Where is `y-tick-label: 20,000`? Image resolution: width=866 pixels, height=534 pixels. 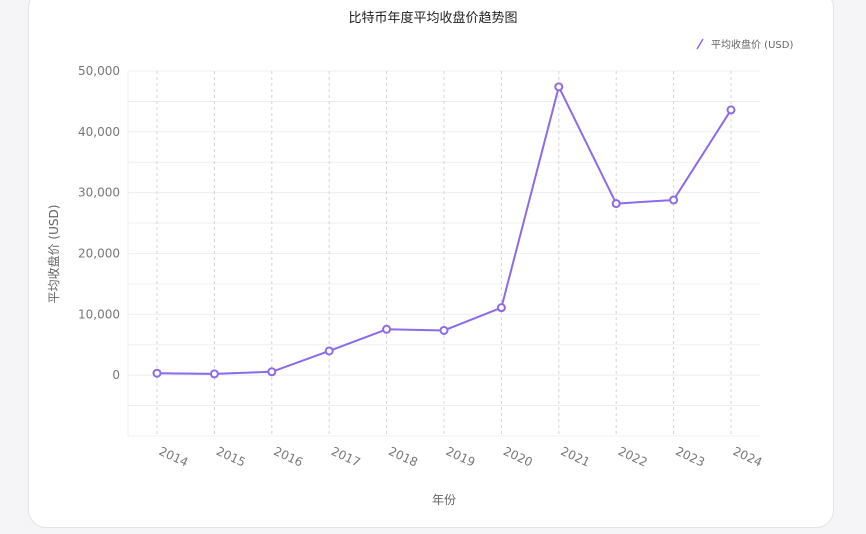 y-tick-label: 20,000 is located at coordinates (99, 254).